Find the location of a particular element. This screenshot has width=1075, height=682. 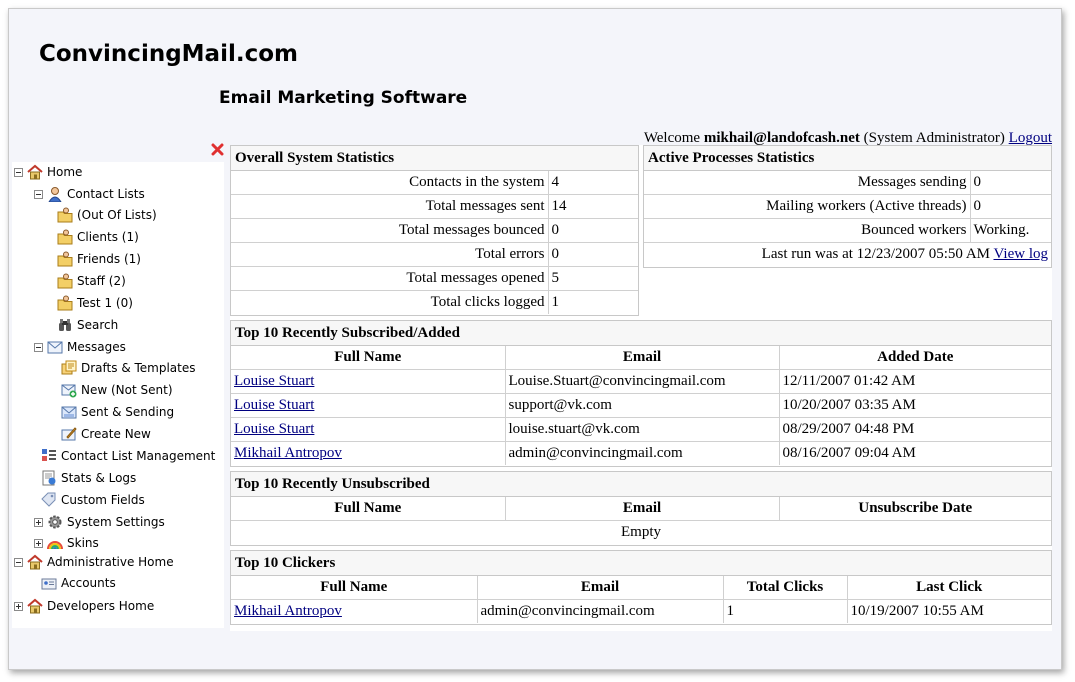

close-panel-icon is located at coordinates (217, 149).